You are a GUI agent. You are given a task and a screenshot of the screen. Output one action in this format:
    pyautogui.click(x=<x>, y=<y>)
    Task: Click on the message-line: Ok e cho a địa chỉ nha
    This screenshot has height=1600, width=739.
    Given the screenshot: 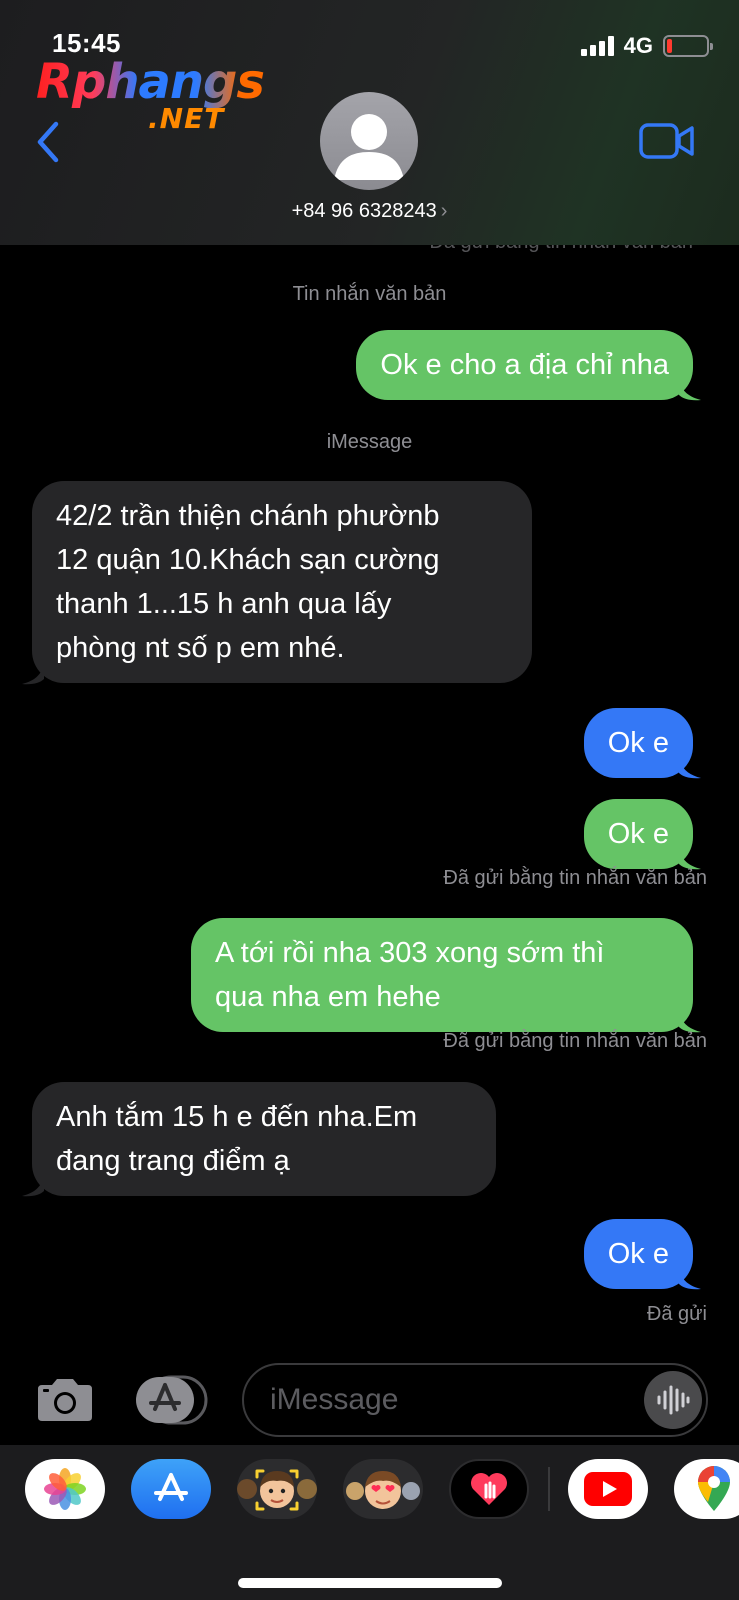 What is the action you would take?
    pyautogui.click(x=524, y=365)
    